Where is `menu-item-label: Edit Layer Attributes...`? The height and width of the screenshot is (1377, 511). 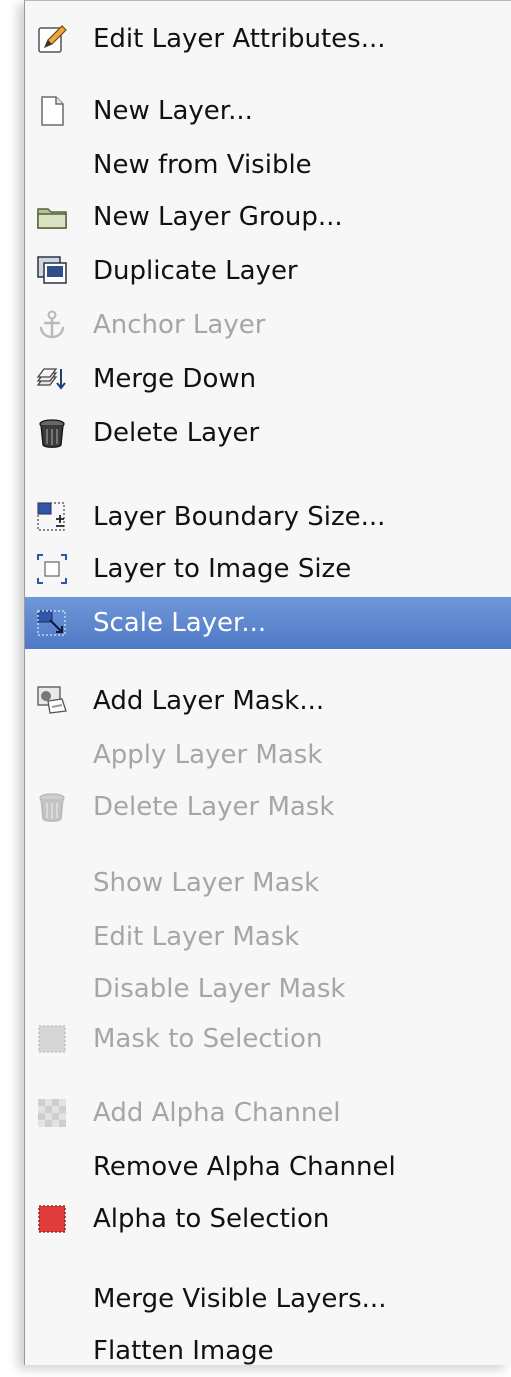 menu-item-label: Edit Layer Attributes... is located at coordinates (239, 39).